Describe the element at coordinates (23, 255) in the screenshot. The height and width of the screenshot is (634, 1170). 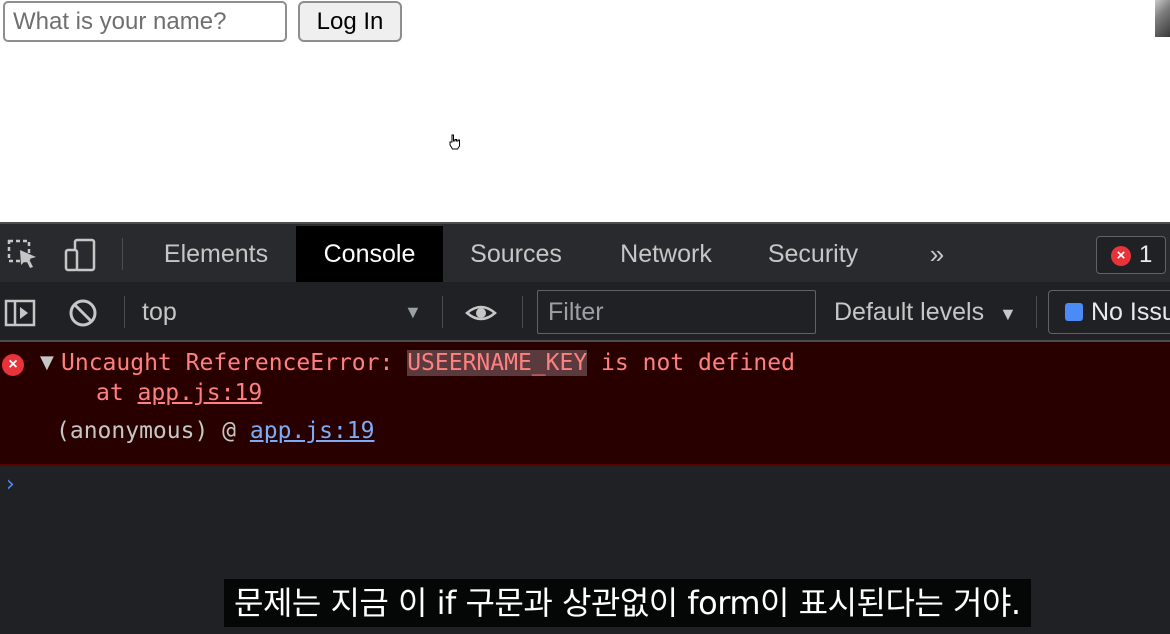
I see `inspect-element-icon` at that location.